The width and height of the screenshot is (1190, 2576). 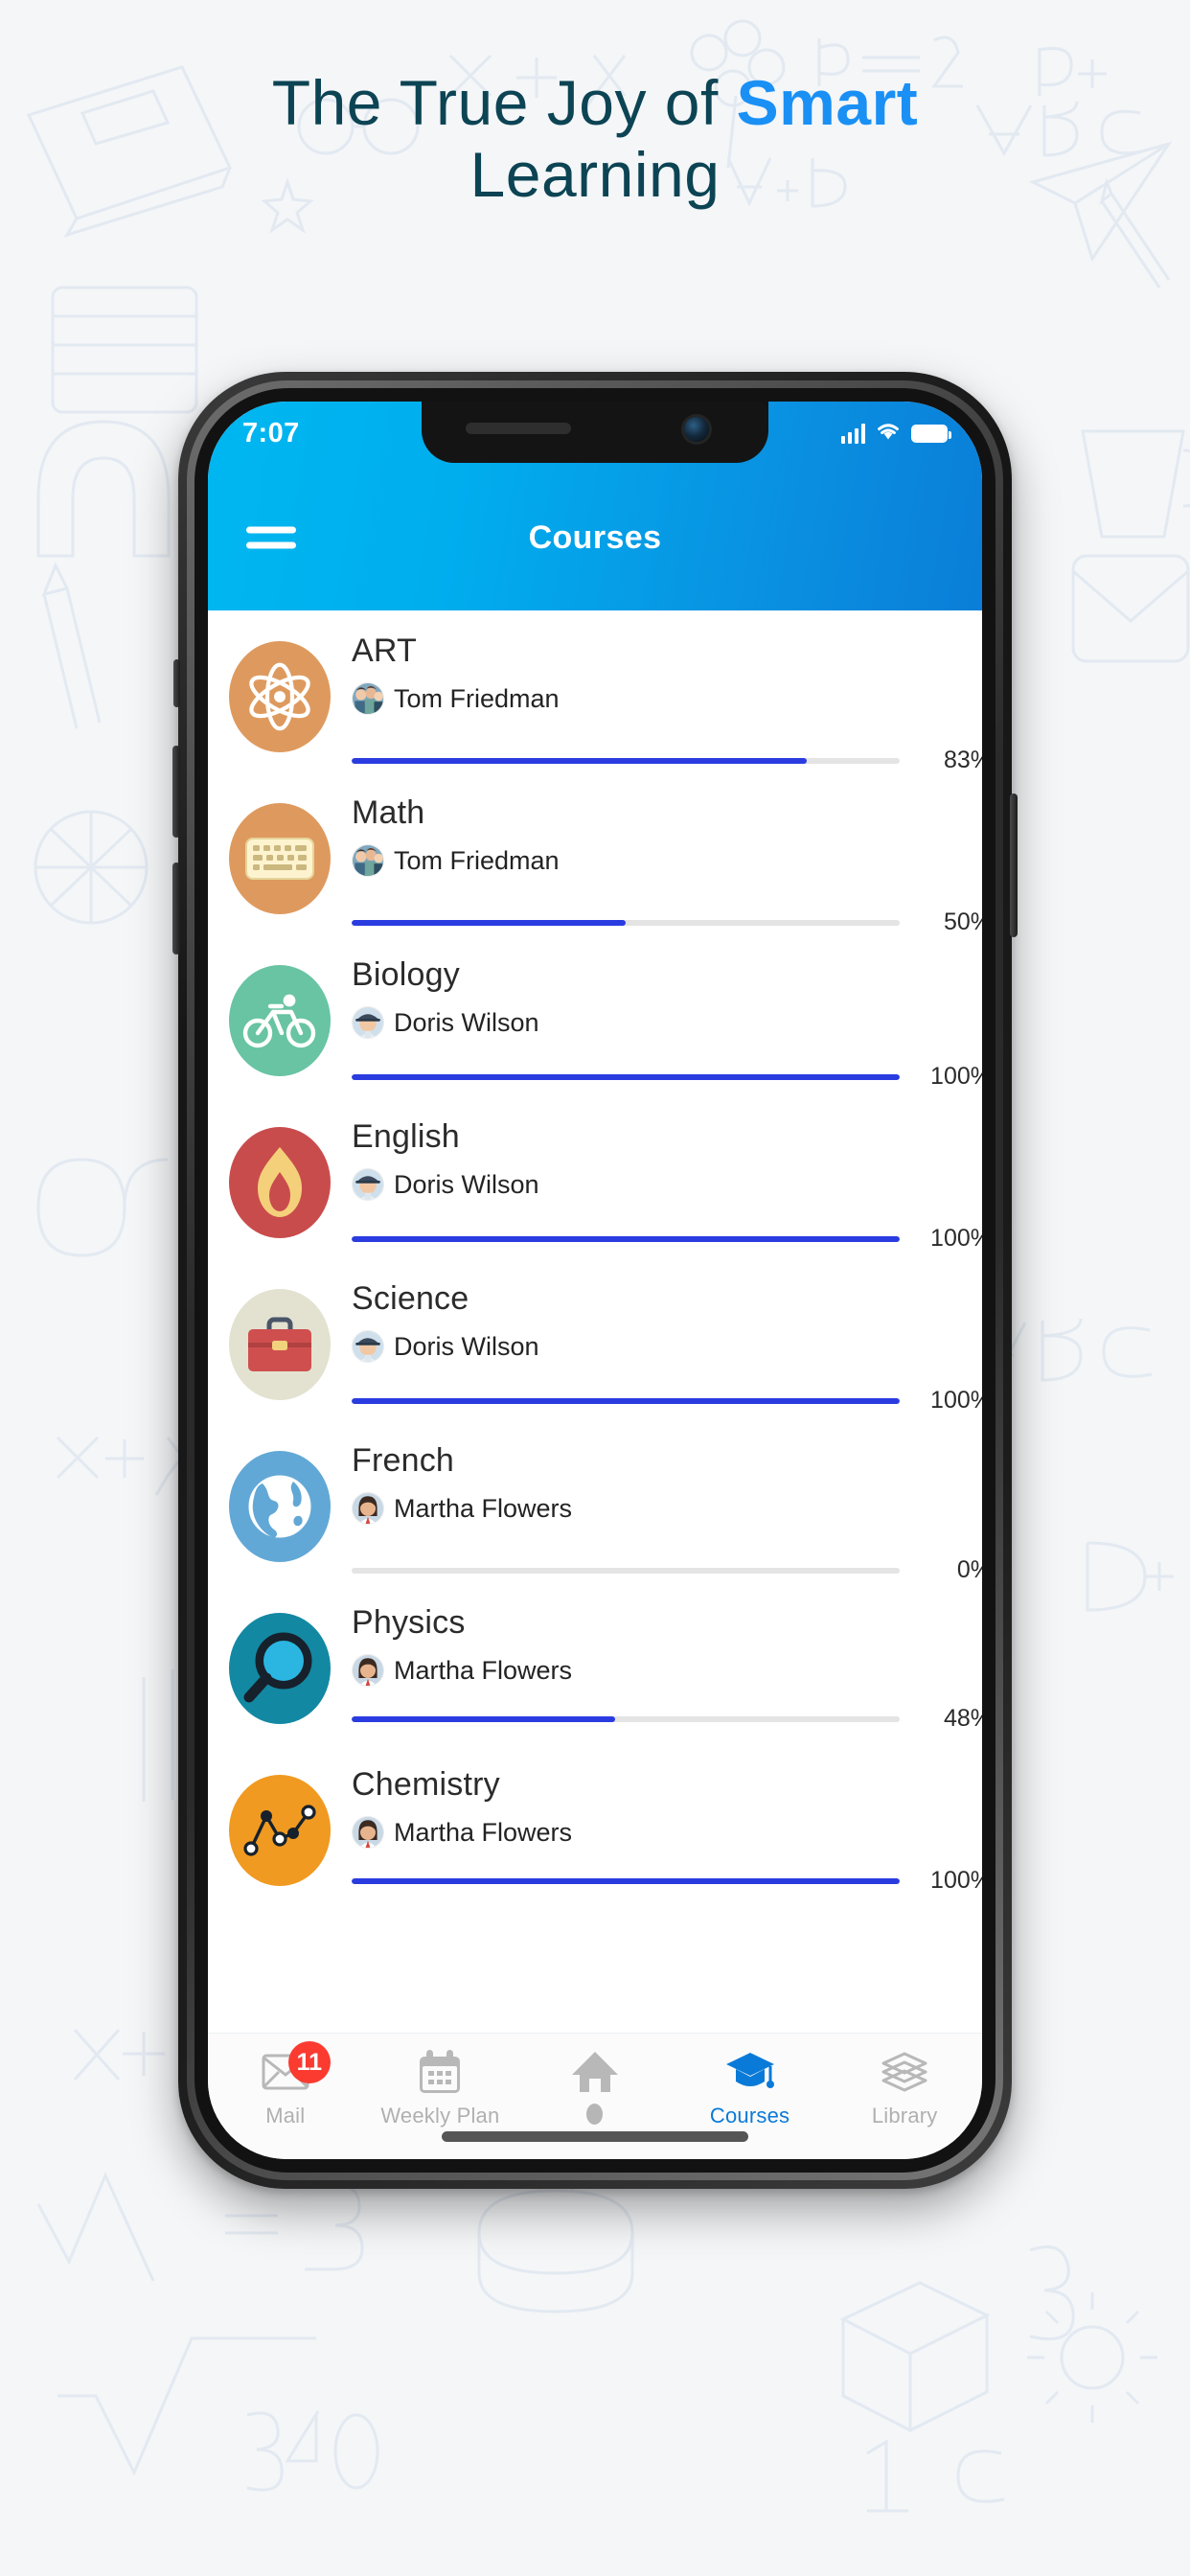 I want to click on course-body: French Martha Flowers 0%, so click(x=667, y=1512).